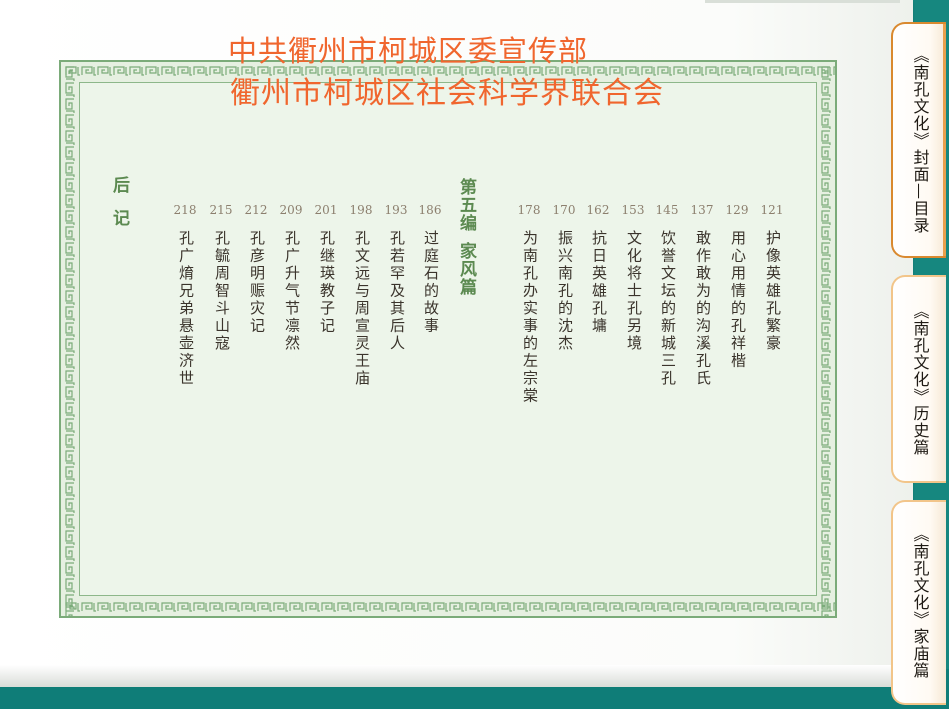 This screenshot has width=949, height=709. What do you see at coordinates (185, 210) in the screenshot?
I see `toc-page-number: 218` at bounding box center [185, 210].